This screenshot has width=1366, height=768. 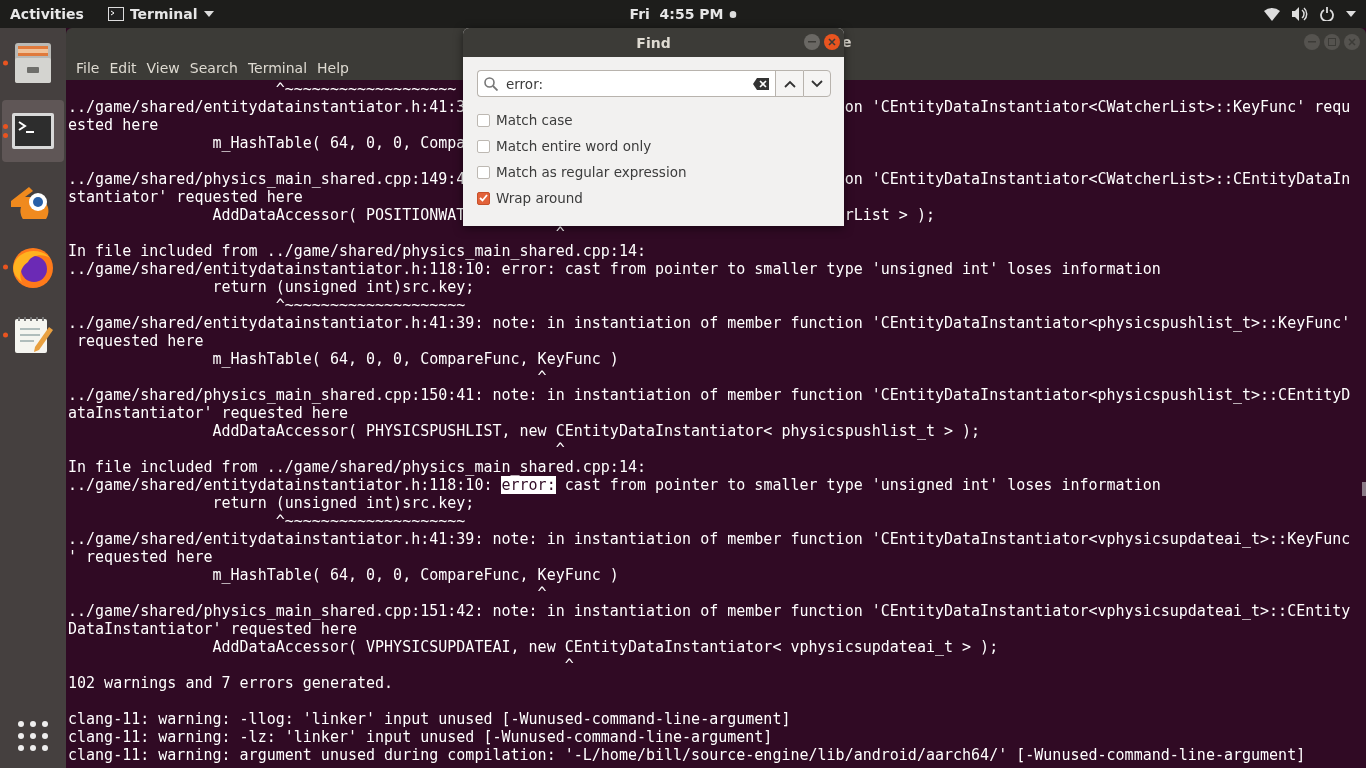 I want to click on menu-item: Terminal, so click(x=277, y=68).